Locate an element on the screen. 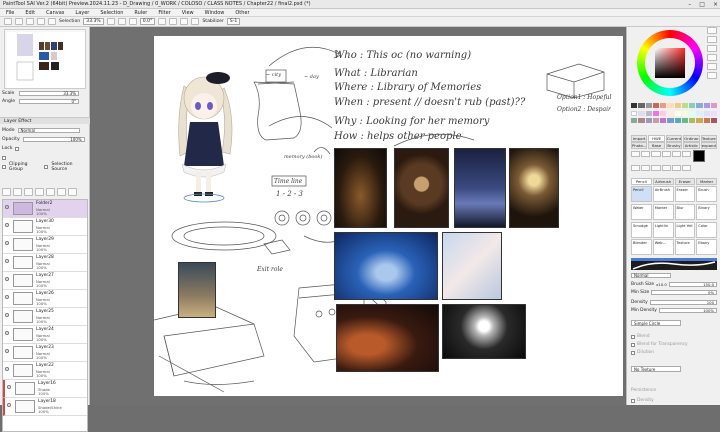 The width and height of the screenshot is (720, 432). ref-image-suitcase is located at coordinates (197, 290).